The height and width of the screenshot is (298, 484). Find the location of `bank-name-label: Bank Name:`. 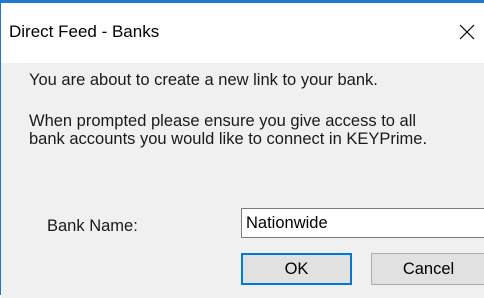

bank-name-label: Bank Name: is located at coordinates (92, 226).